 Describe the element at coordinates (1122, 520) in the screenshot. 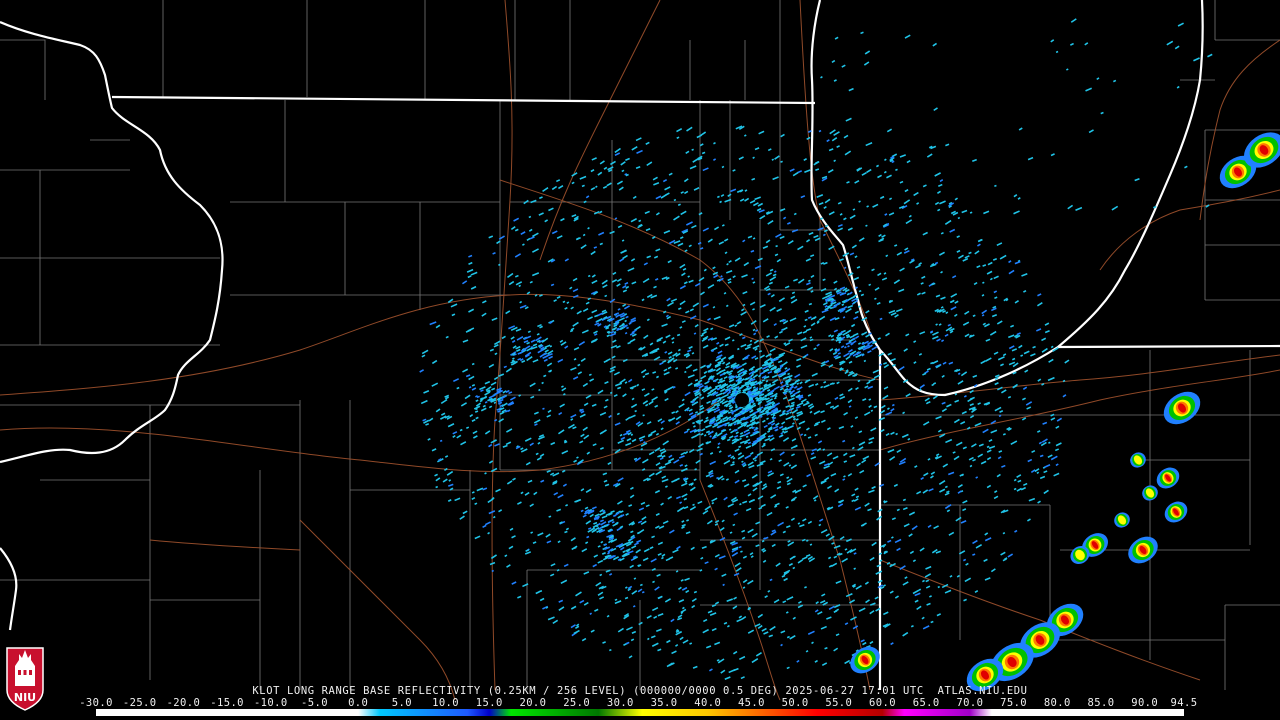

I see `storm-cell` at that location.